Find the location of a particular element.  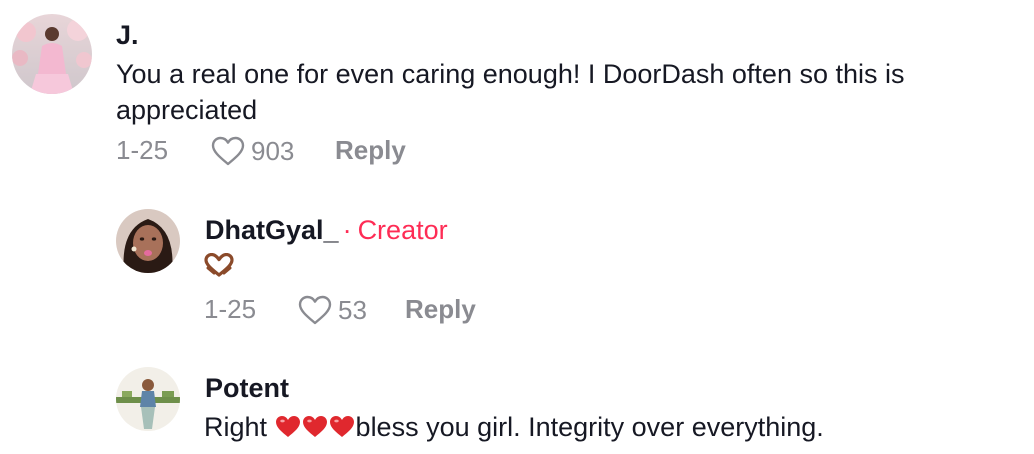

username-row: DhatGyal_ · Creator is located at coordinates (326, 230).